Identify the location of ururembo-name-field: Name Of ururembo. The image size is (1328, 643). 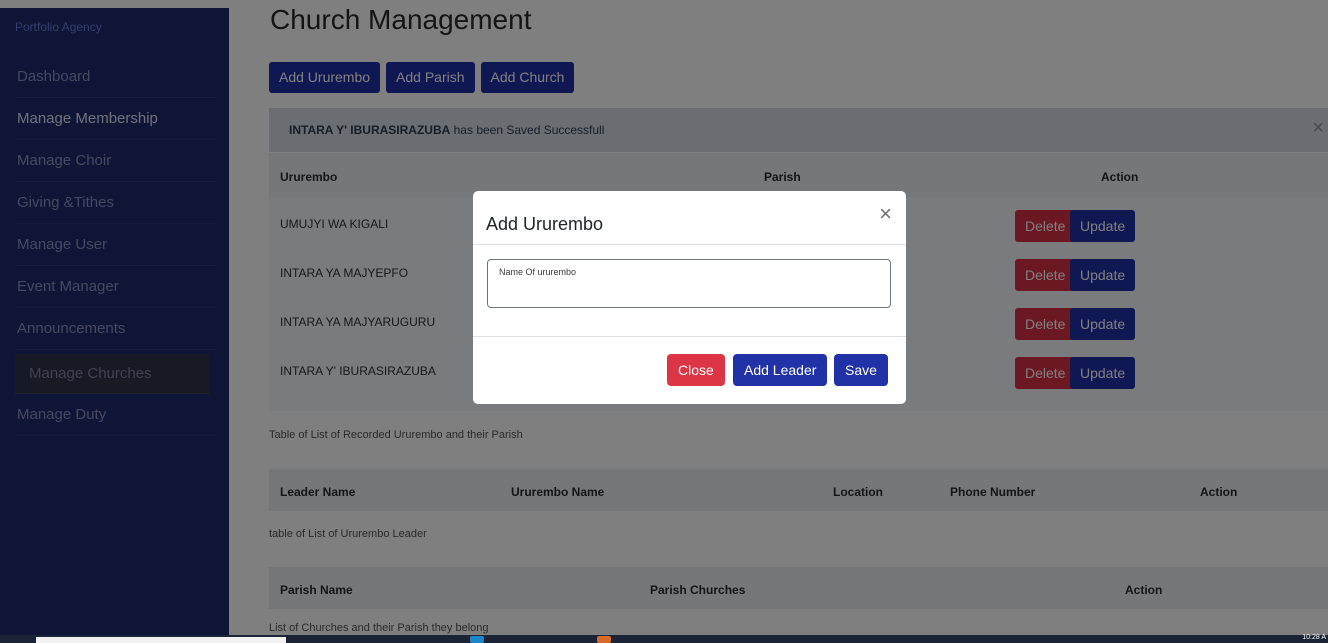
(689, 283).